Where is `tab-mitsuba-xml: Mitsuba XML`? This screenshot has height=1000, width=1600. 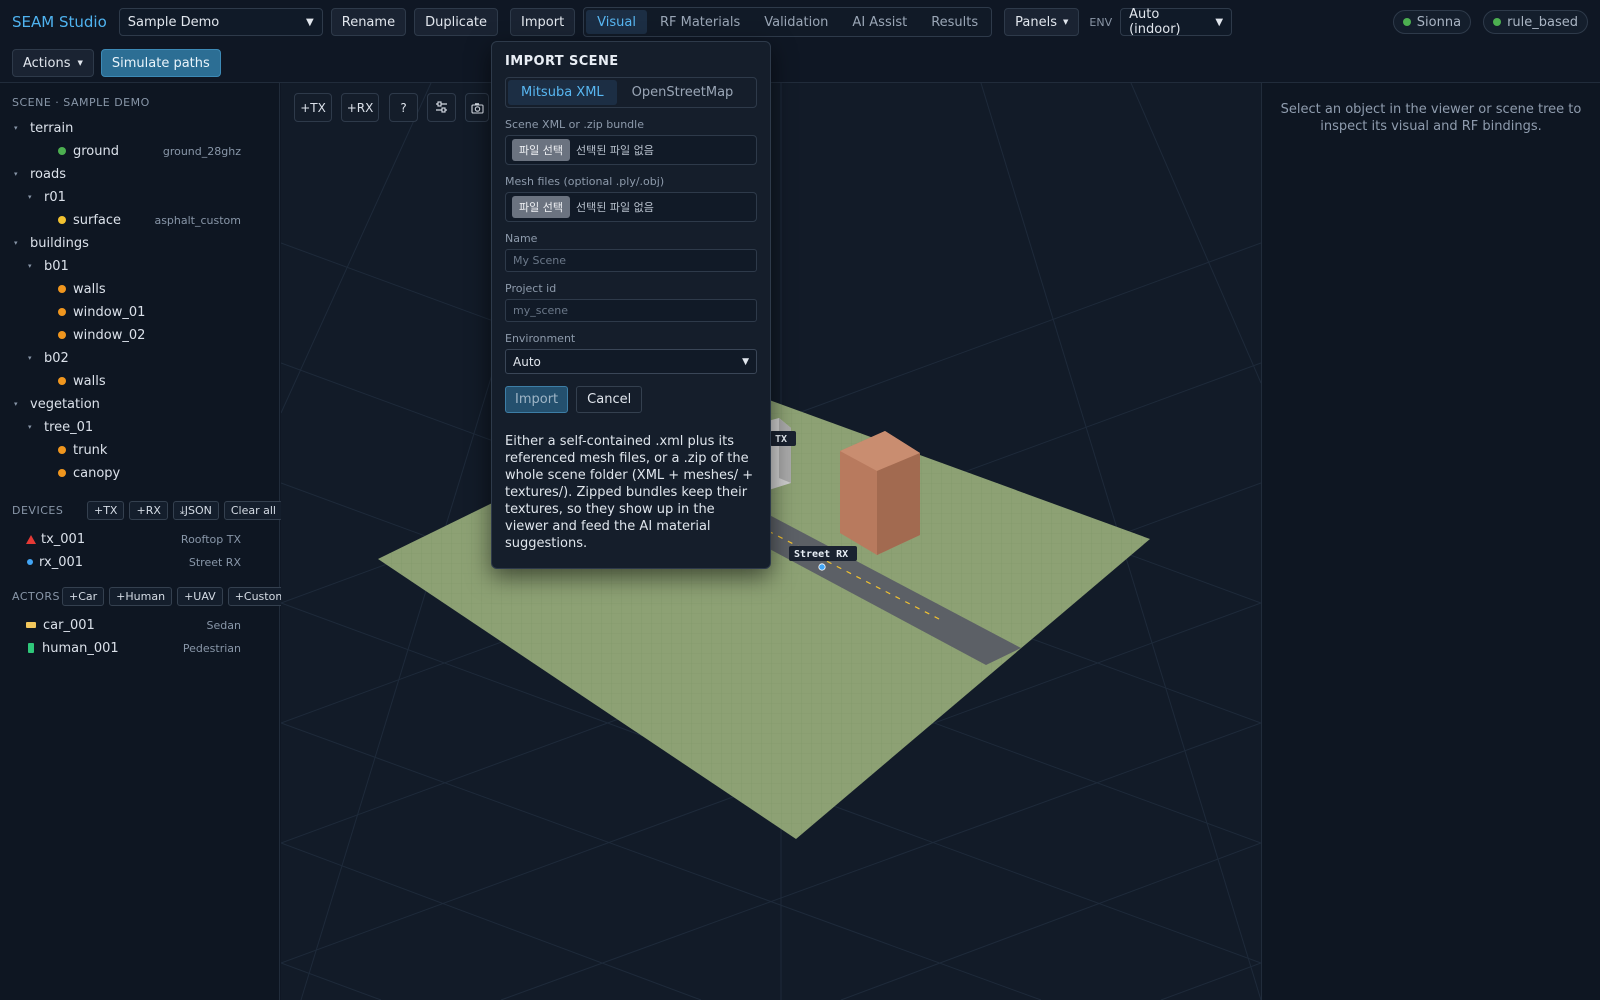 tab-mitsuba-xml: Mitsuba XML is located at coordinates (562, 92).